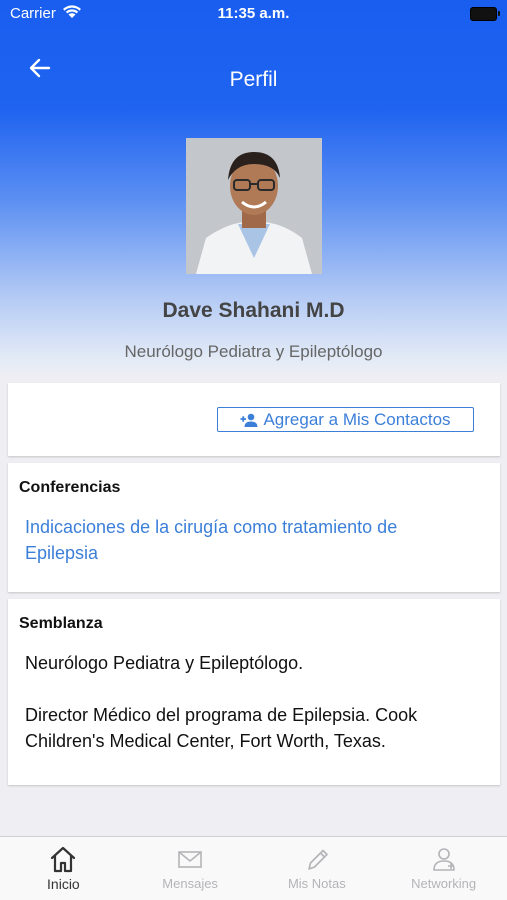 This screenshot has height=900, width=507. I want to click on people-icon, so click(443, 859).